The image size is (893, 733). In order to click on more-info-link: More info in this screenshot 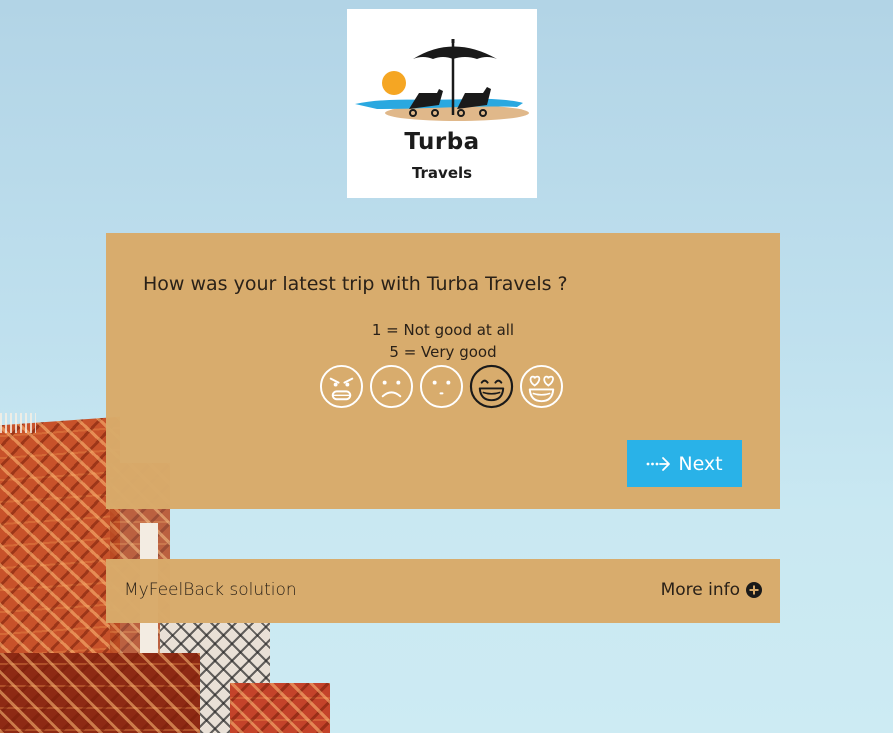, I will do `click(711, 590)`.